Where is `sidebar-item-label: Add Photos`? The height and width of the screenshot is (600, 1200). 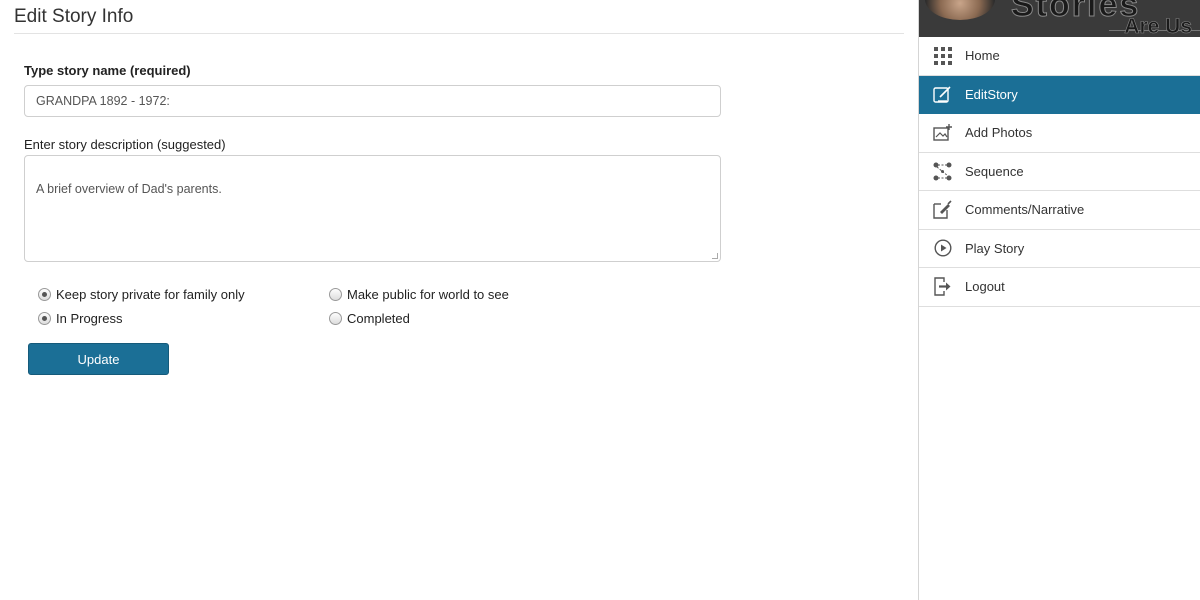
sidebar-item-label: Add Photos is located at coordinates (999, 133).